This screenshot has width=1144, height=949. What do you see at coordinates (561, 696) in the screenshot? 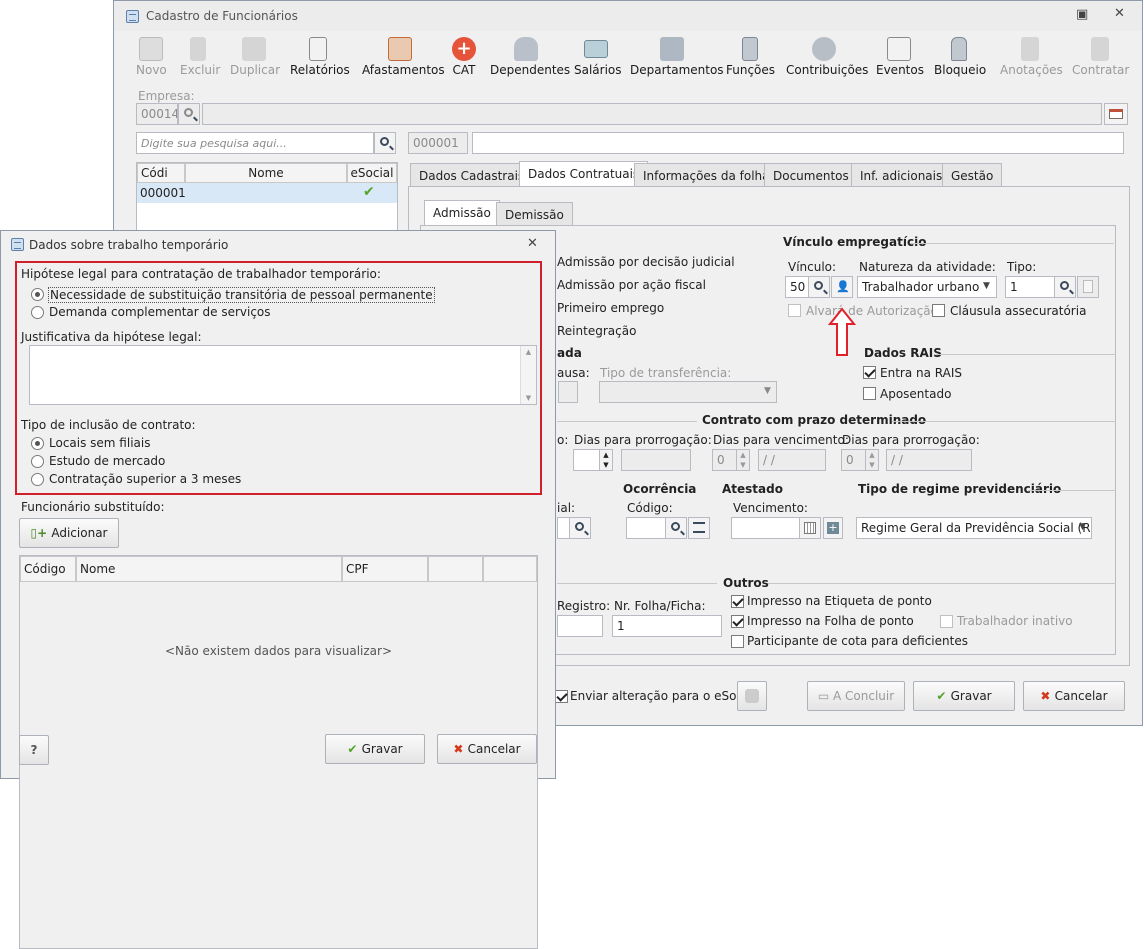
I see `esocial-checkbox` at bounding box center [561, 696].